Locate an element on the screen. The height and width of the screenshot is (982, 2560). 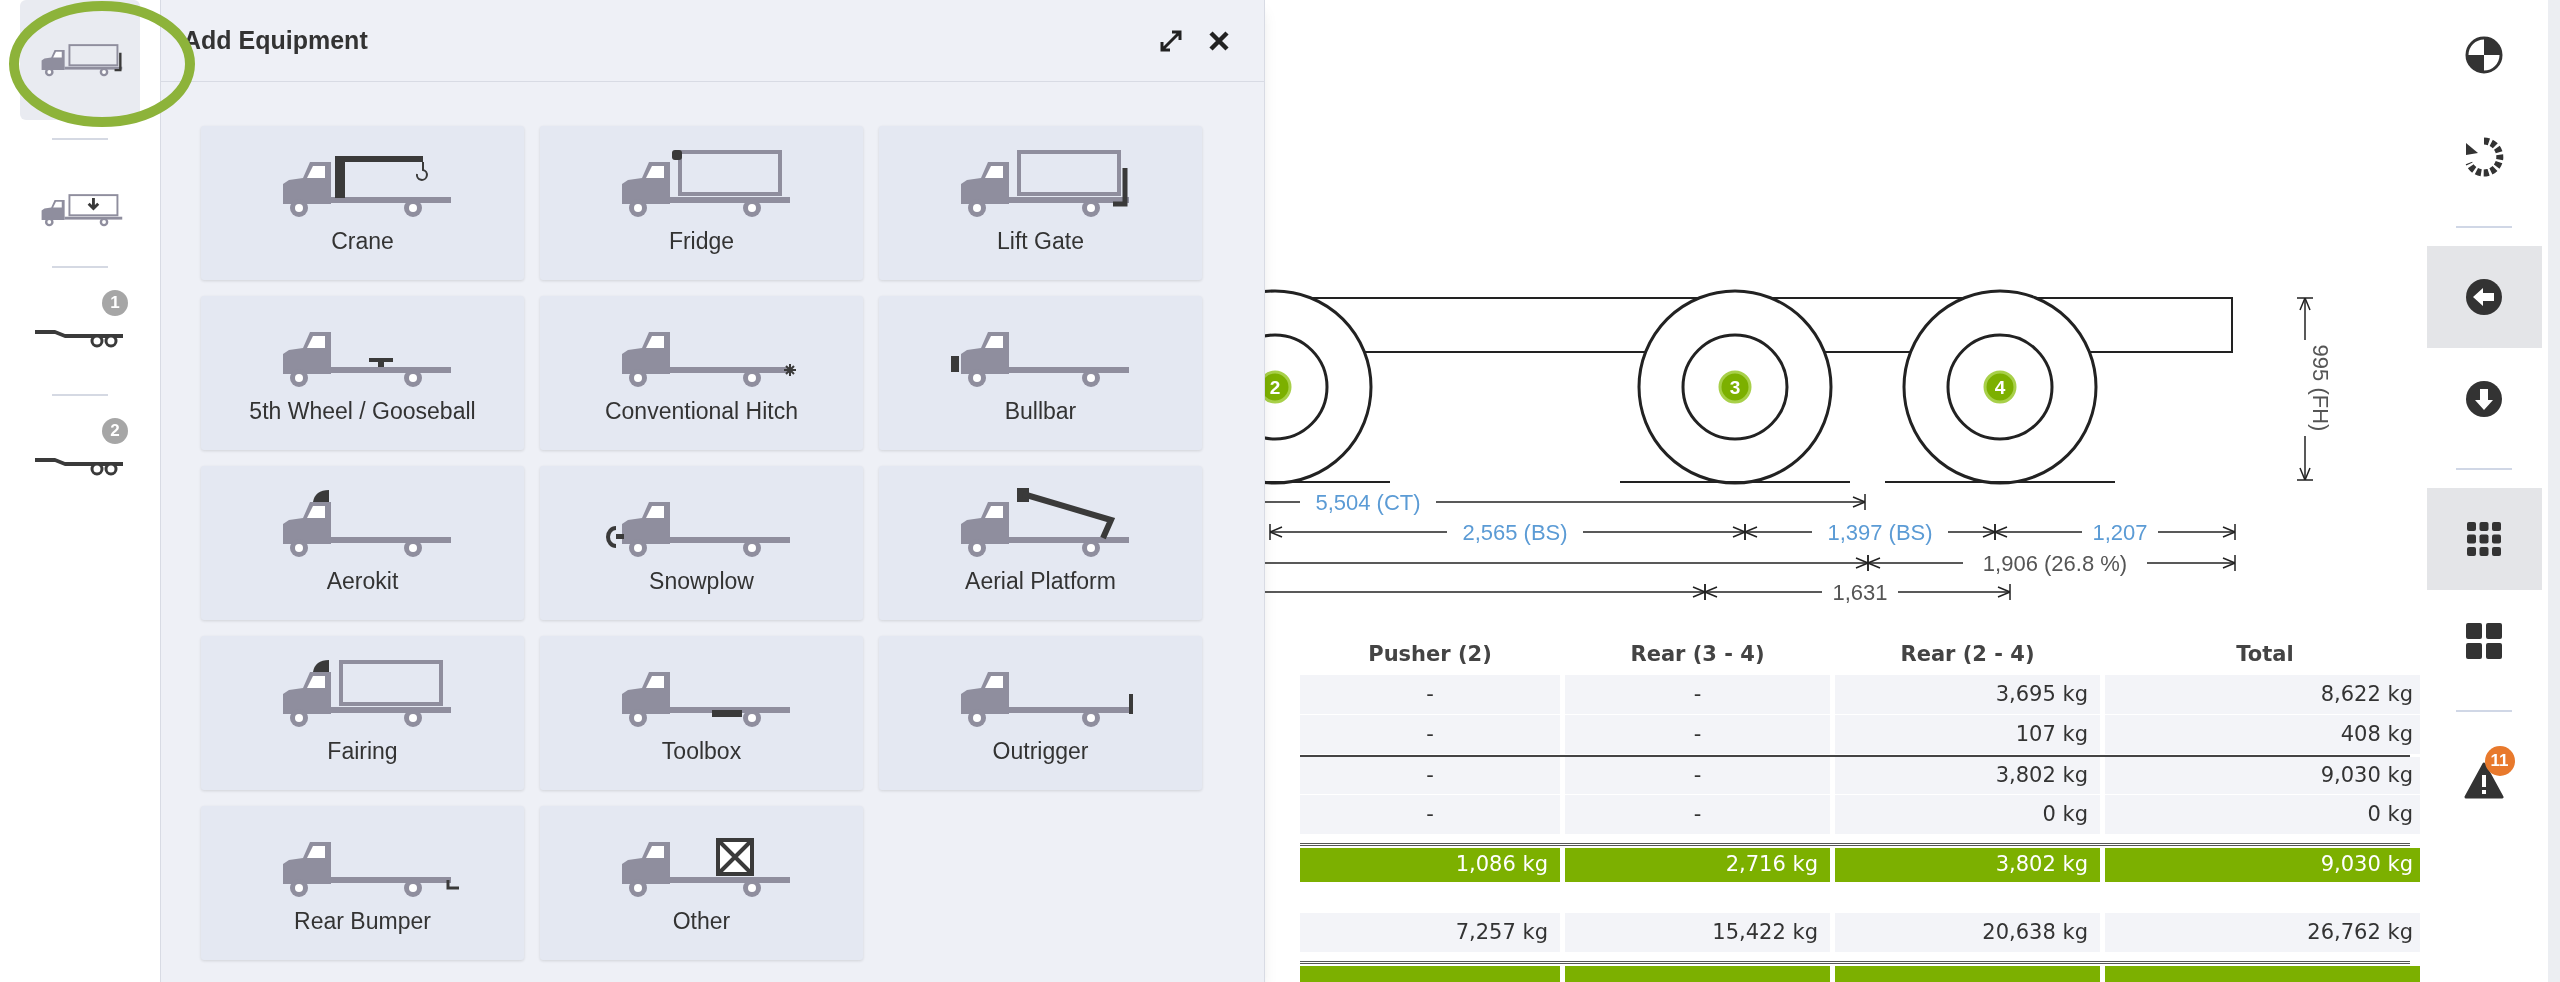
equipment-card: 5th Wheel / Gooseball is located at coordinates (362, 373).